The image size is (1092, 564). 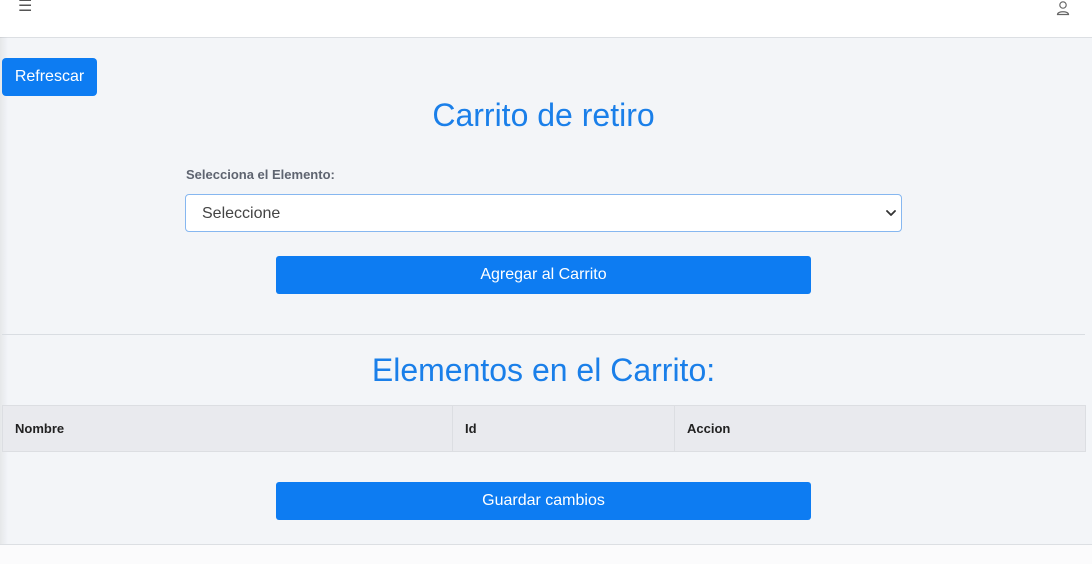 What do you see at coordinates (227, 428) in the screenshot?
I see `column-header-nombre: Nombre` at bounding box center [227, 428].